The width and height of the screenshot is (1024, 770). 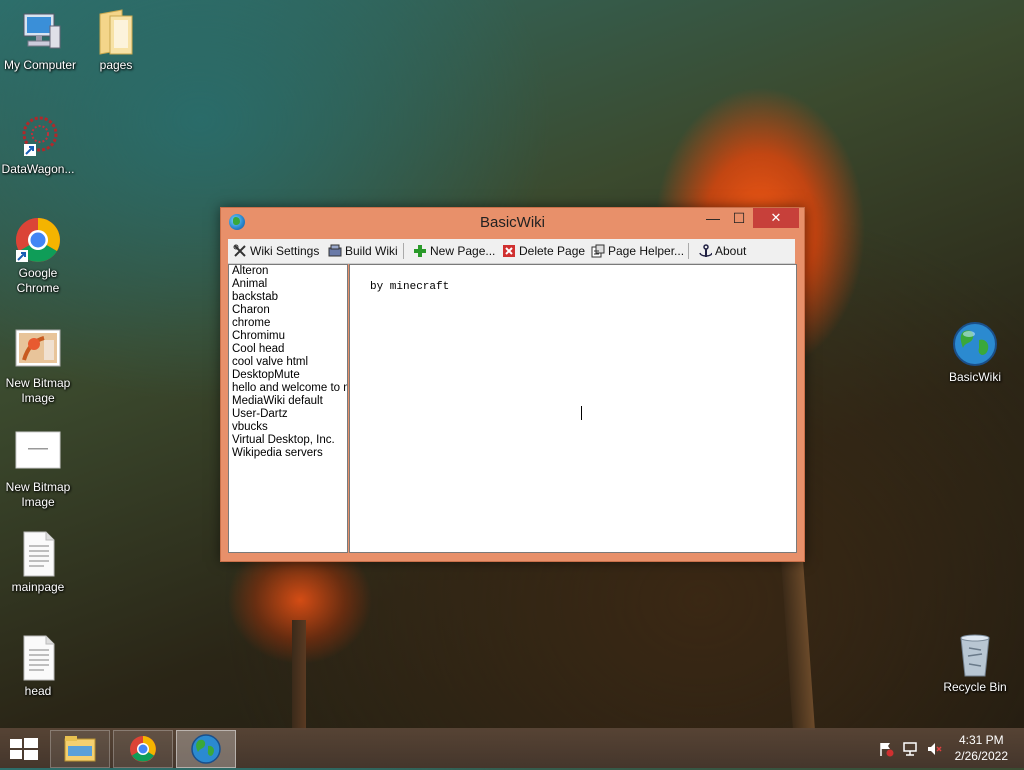 What do you see at coordinates (944, 748) in the screenshot?
I see `system-tray: 4:31 PM 2/26/2022` at bounding box center [944, 748].